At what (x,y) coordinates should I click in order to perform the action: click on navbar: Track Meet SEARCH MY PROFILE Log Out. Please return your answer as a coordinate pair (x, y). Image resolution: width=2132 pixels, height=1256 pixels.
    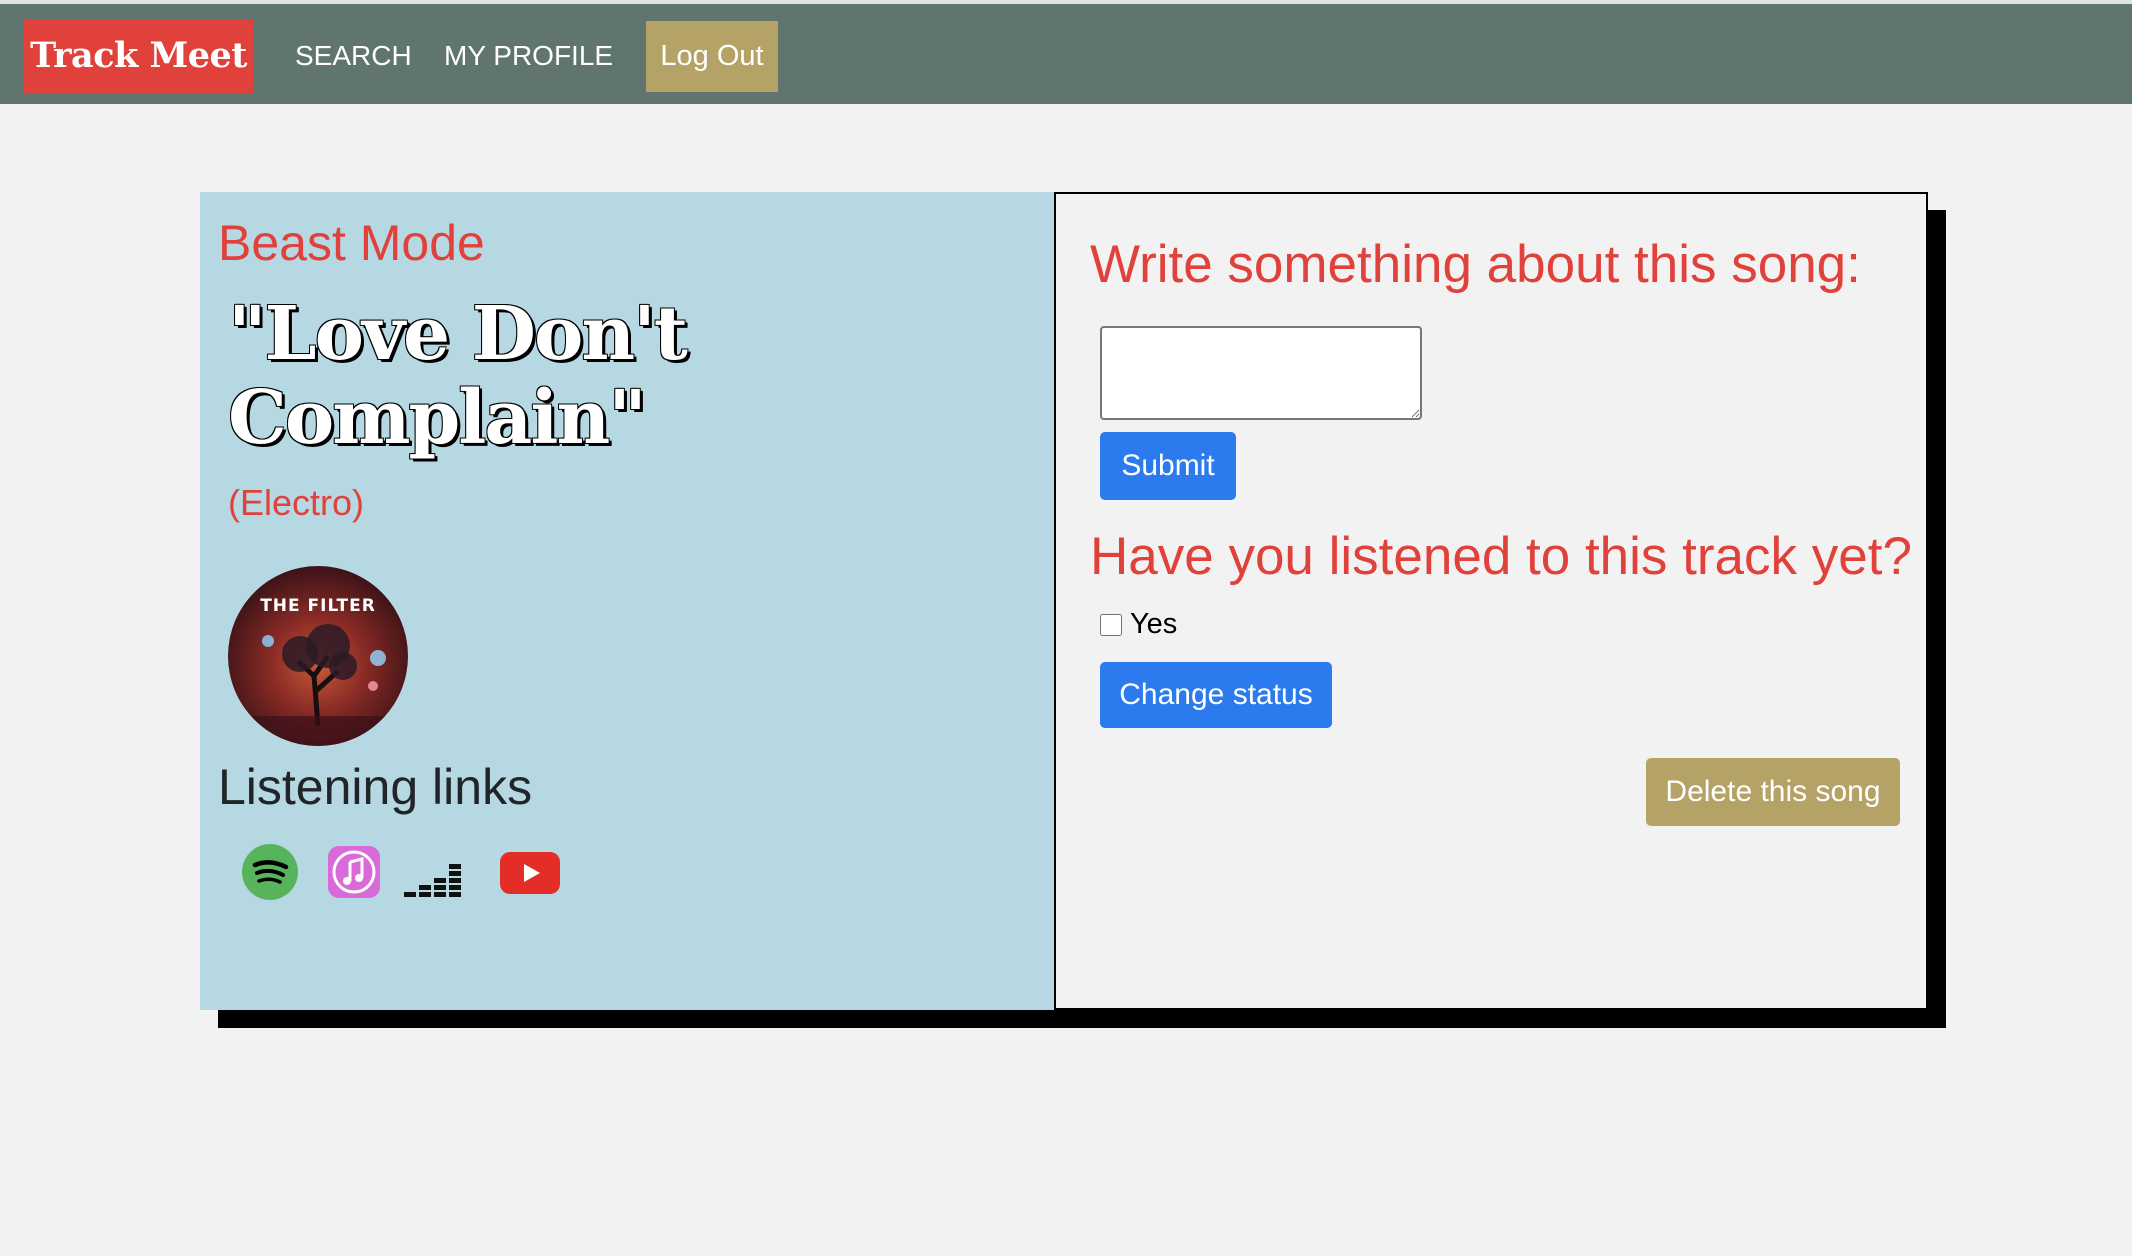
    Looking at the image, I should click on (1066, 52).